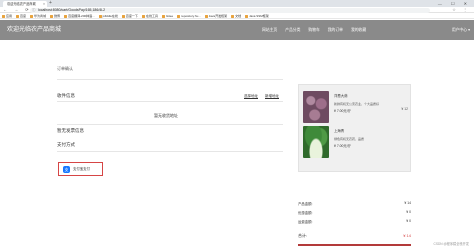  I want to click on order-item: 上海青 绿色有机无农药，品质 ¥ 7.00元/斤, so click(355, 142).